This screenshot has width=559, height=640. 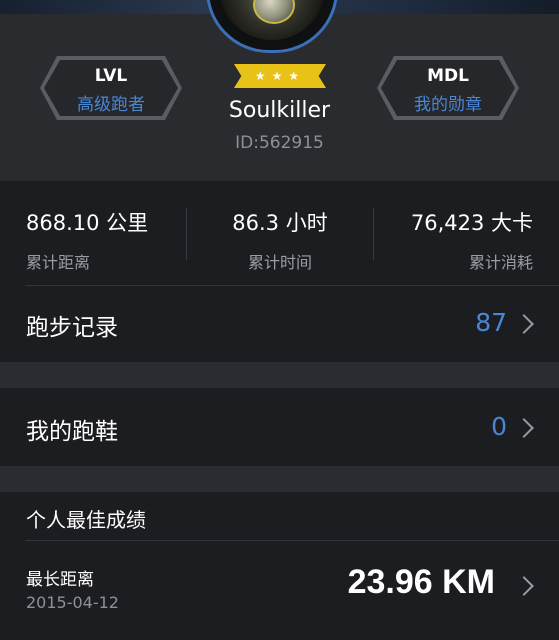 What do you see at coordinates (274, 12) in the screenshot?
I see `avatar-watch-face` at bounding box center [274, 12].